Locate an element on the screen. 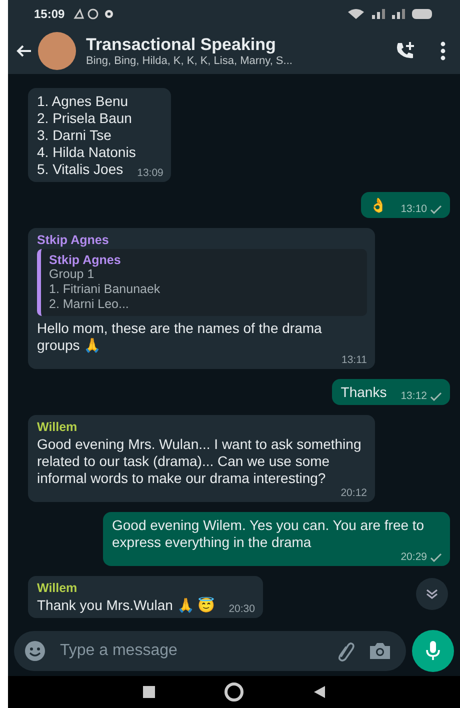 The image size is (460, 708). back-icon is located at coordinates (319, 692).